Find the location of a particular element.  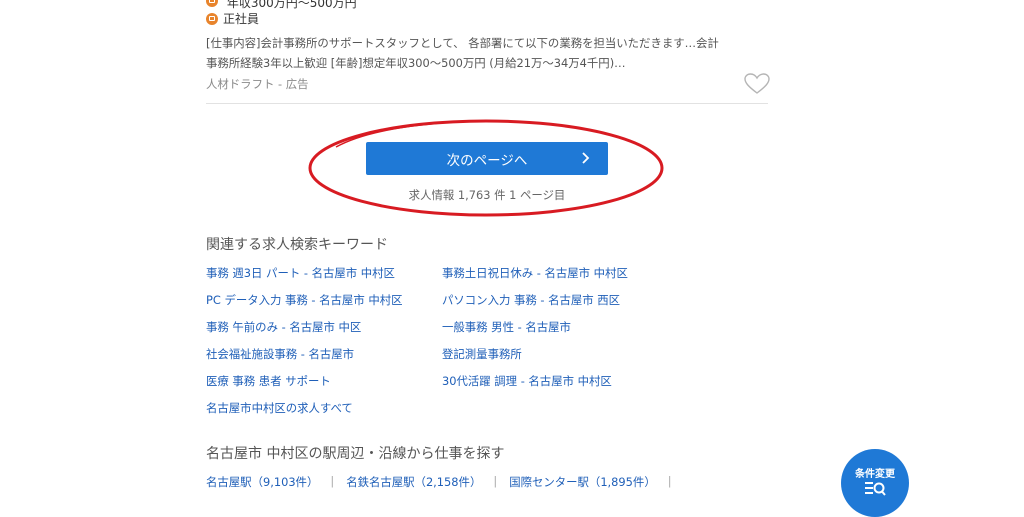

heart-icon is located at coordinates (757, 84).